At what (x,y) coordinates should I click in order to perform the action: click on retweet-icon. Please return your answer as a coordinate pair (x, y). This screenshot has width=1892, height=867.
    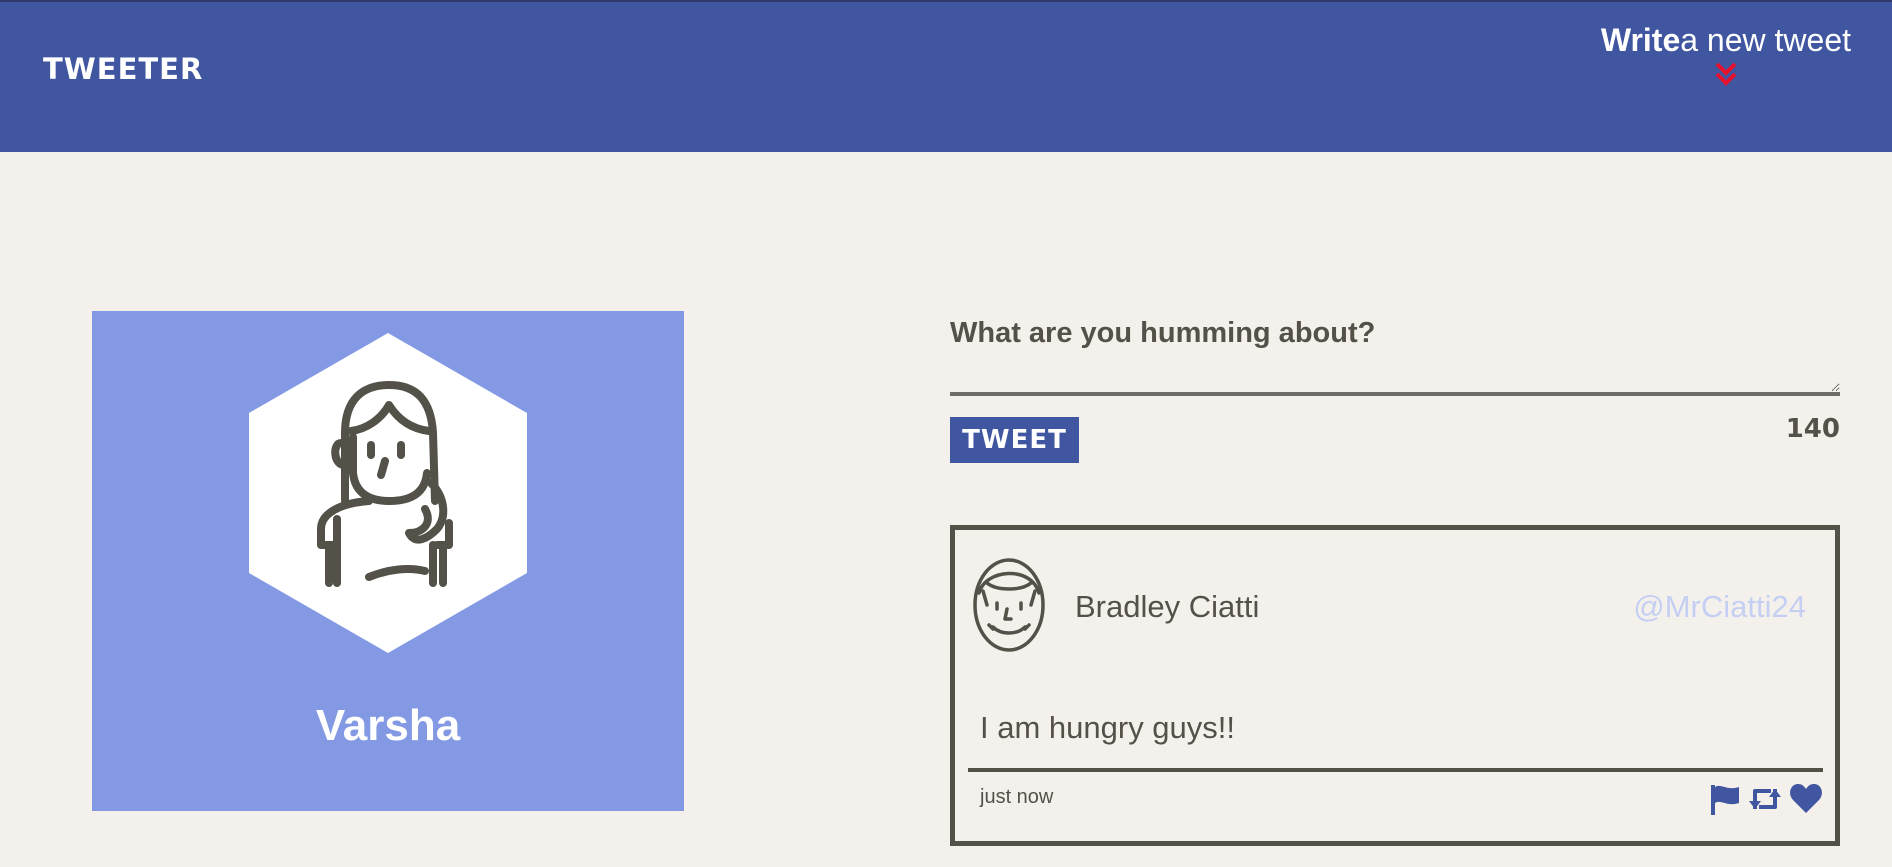
    Looking at the image, I should click on (1765, 801).